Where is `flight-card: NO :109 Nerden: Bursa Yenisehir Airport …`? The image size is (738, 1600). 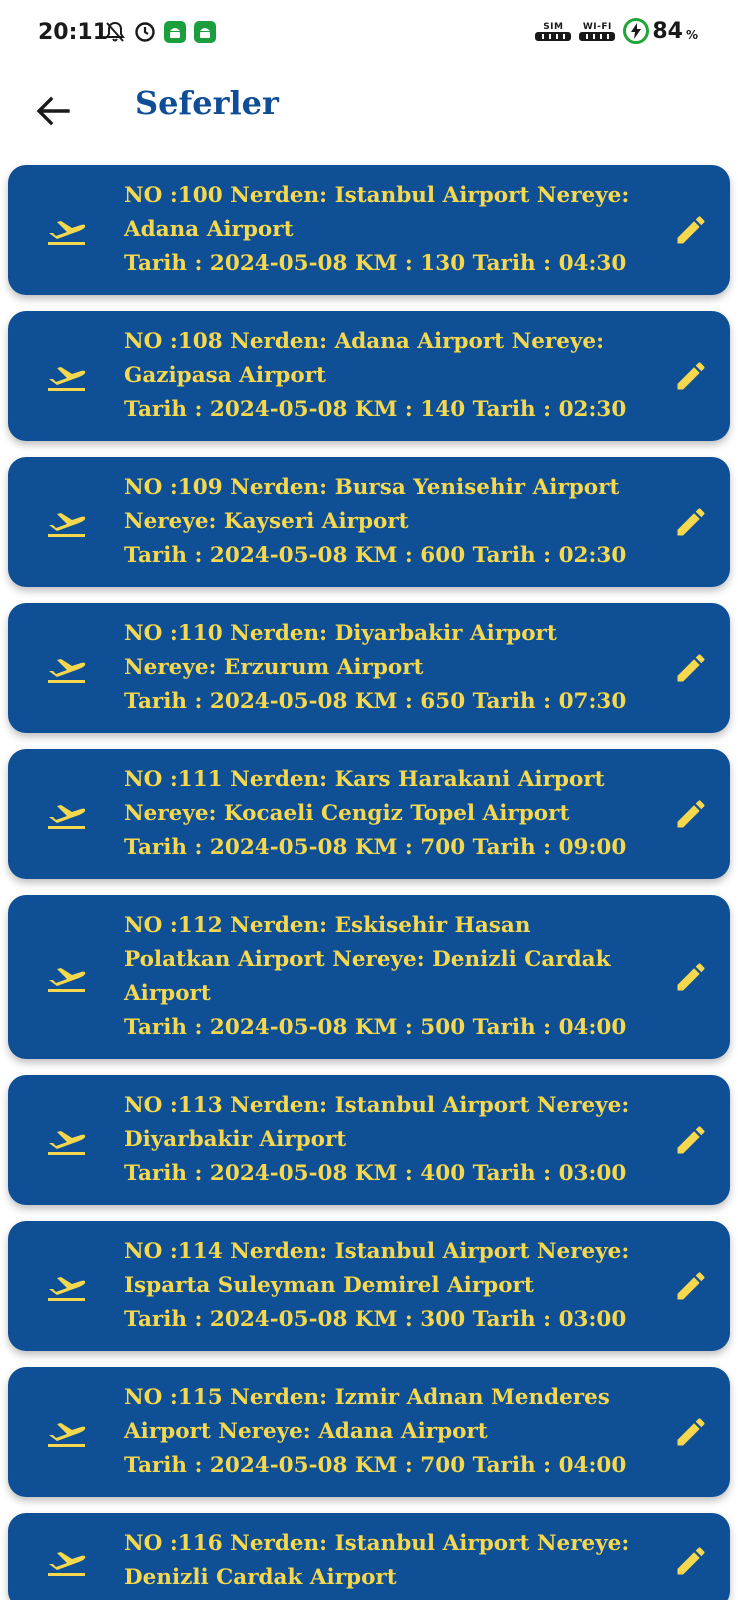
flight-card: NO :109 Nerden: Bursa Yenisehir Airport … is located at coordinates (369, 522).